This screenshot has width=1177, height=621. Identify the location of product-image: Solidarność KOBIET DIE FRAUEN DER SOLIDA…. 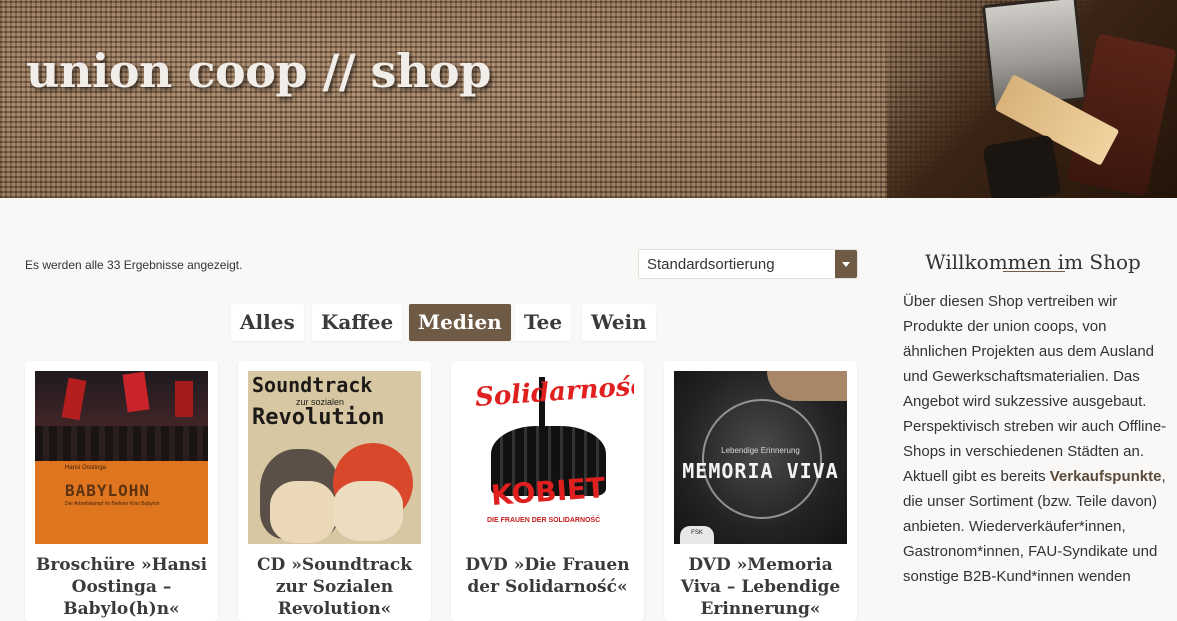
(547, 457).